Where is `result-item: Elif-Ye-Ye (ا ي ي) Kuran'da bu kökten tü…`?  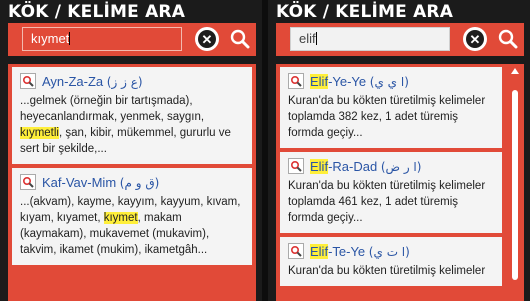
result-item: Elif-Ye-Ye (ا ي ي) Kuran'da bu kökten tü… is located at coordinates (391, 107).